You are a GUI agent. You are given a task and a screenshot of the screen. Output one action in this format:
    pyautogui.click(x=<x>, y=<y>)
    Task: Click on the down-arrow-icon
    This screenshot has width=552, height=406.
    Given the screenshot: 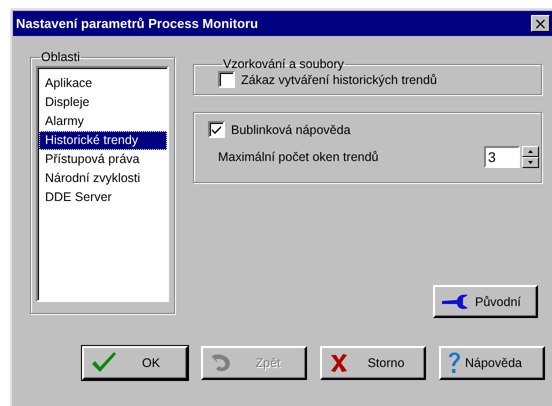 What is the action you would take?
    pyautogui.click(x=530, y=162)
    